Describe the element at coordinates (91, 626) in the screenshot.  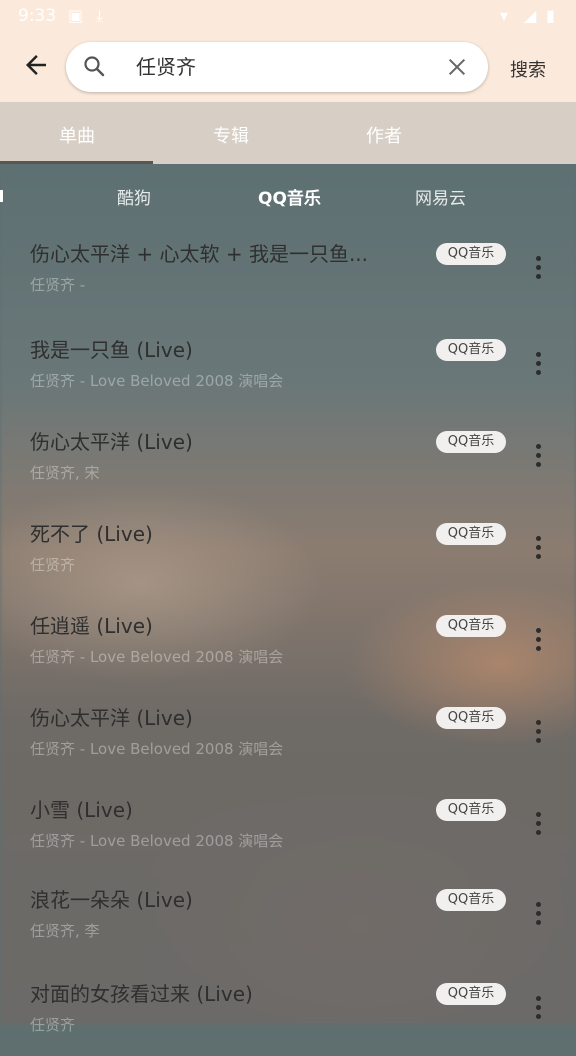
I see `song-title: 任逍遥 (Live)` at that location.